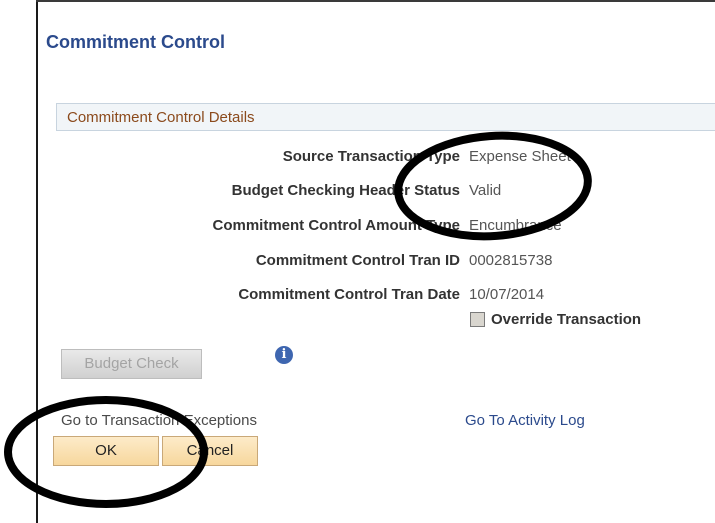 This screenshot has height=523, width=715. What do you see at coordinates (493, 186) in the screenshot?
I see `annotation-circle-status` at bounding box center [493, 186].